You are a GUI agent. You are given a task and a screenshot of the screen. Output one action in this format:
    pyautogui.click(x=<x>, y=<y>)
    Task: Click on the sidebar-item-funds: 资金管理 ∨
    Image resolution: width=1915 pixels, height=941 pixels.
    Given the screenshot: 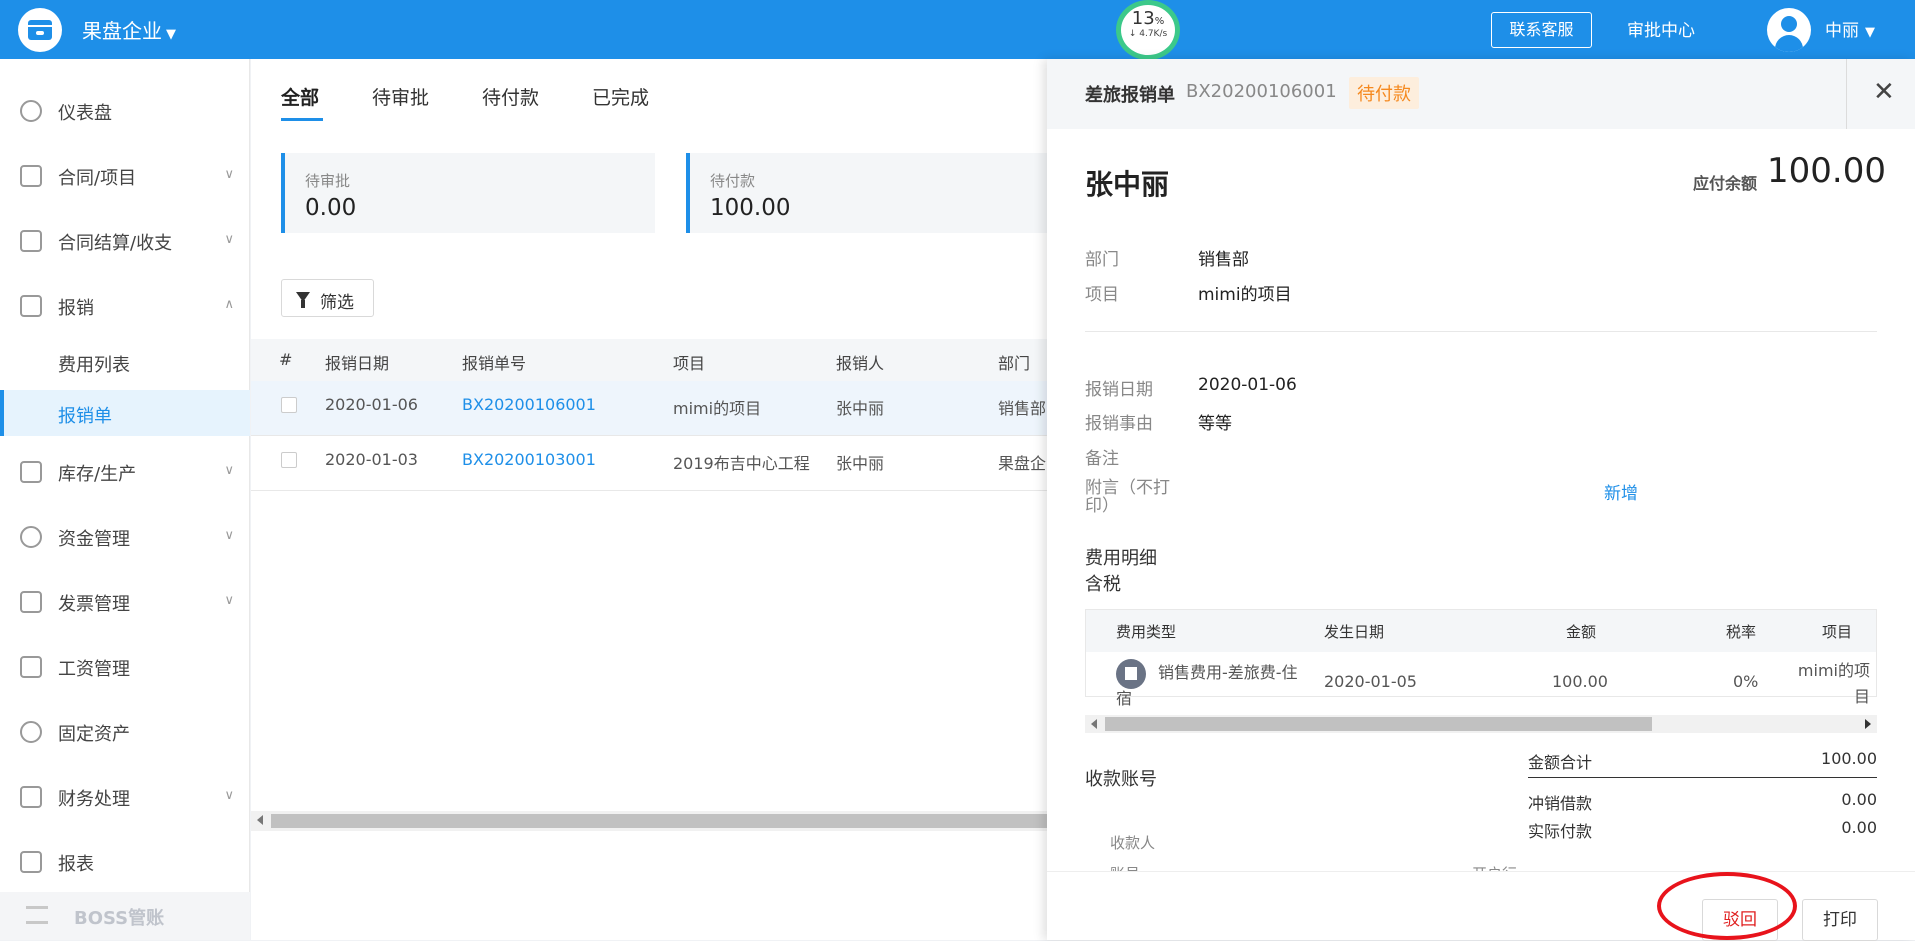 What is the action you would take?
    pyautogui.click(x=125, y=536)
    